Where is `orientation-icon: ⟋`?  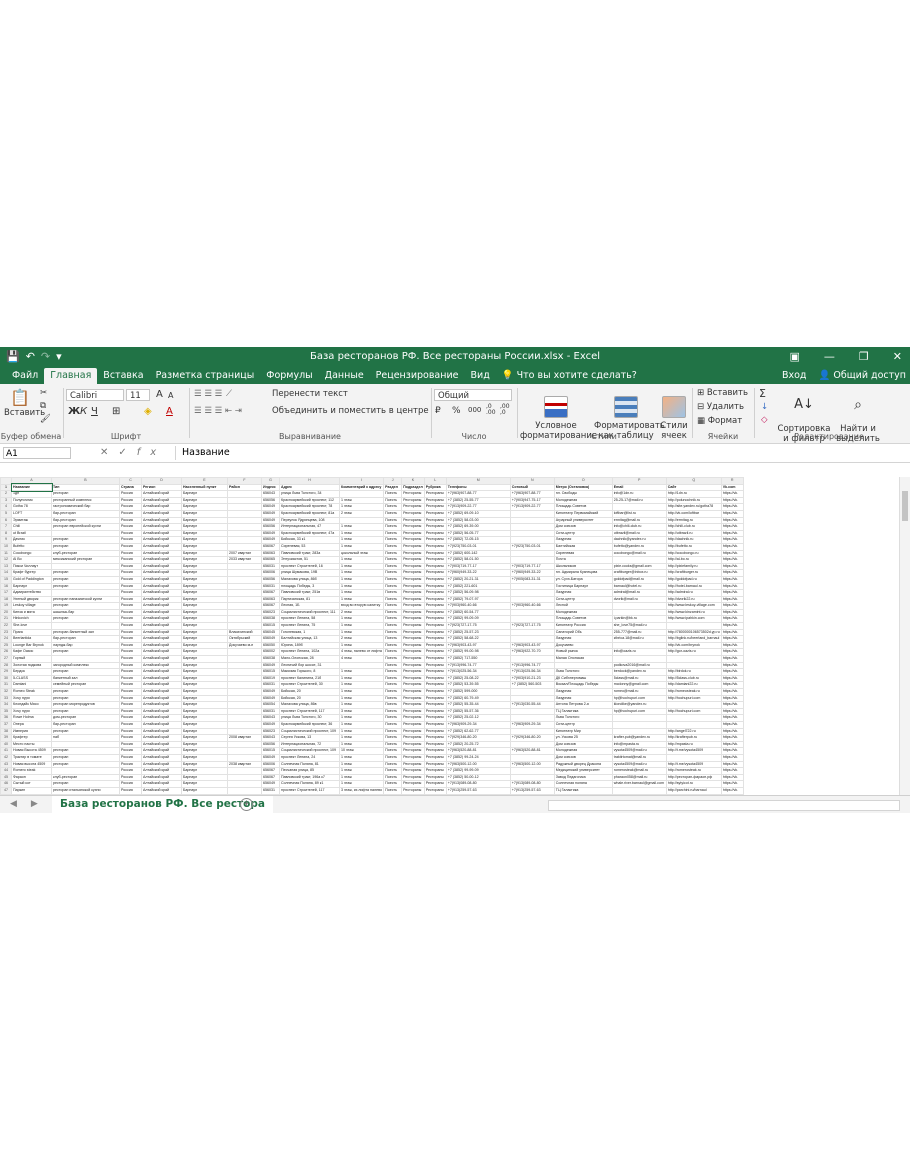
orientation-icon: ⟋ is located at coordinates (229, 394).